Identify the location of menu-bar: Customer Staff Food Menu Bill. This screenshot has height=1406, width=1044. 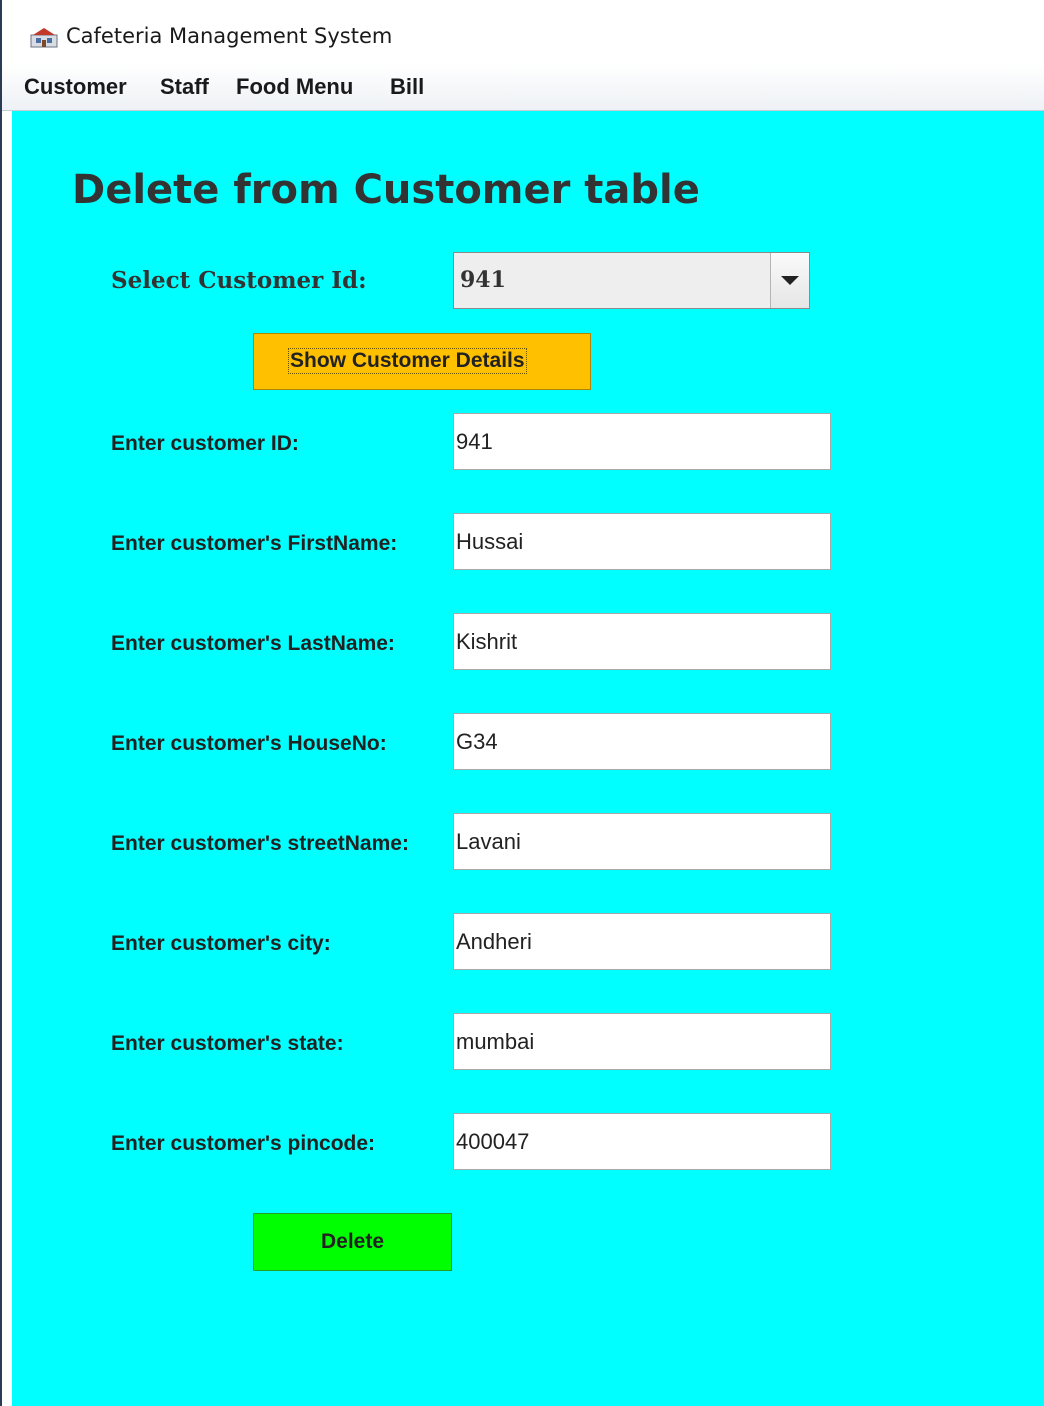
(523, 87).